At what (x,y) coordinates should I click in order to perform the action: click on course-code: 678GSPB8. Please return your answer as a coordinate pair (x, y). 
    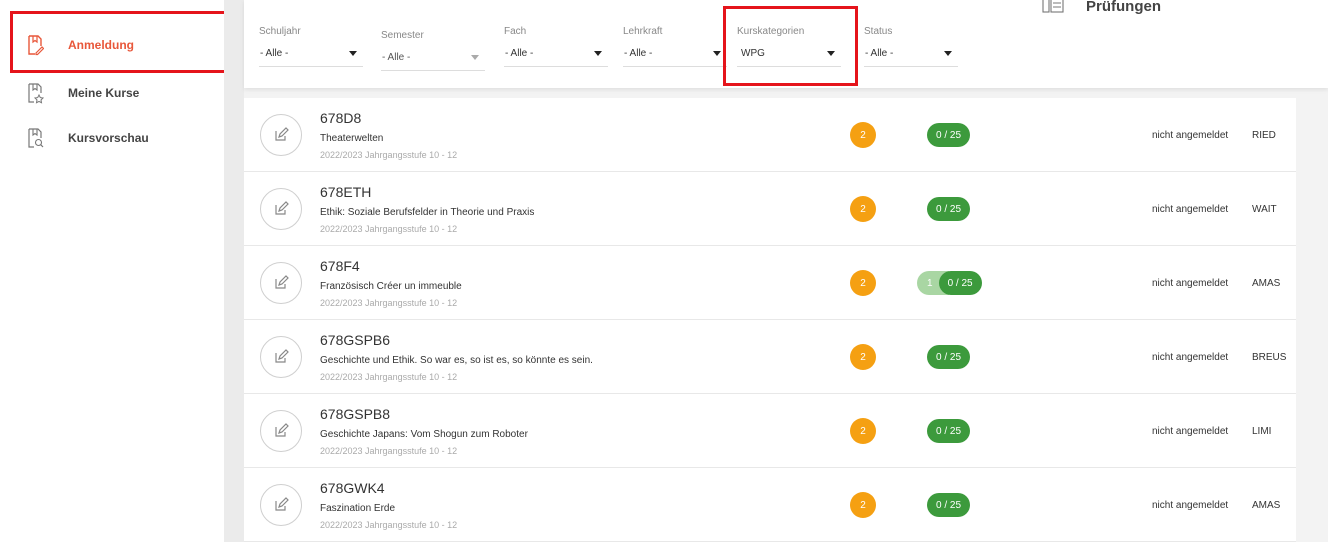
    Looking at the image, I should click on (355, 414).